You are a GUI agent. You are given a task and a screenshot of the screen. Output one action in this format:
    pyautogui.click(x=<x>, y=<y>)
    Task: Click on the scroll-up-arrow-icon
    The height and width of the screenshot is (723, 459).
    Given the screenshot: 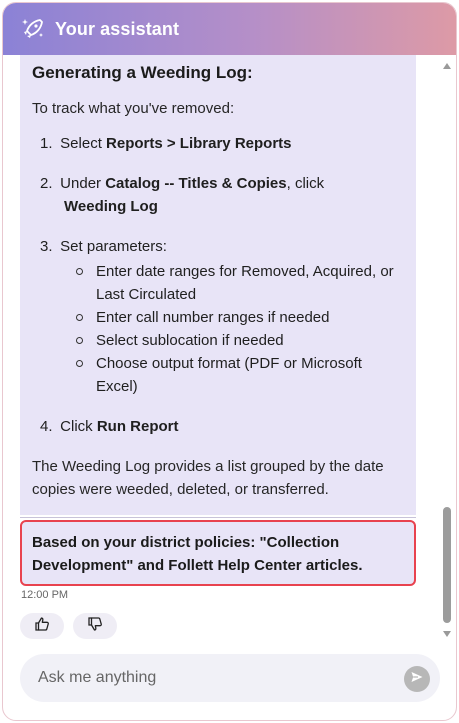 What is the action you would take?
    pyautogui.click(x=447, y=66)
    